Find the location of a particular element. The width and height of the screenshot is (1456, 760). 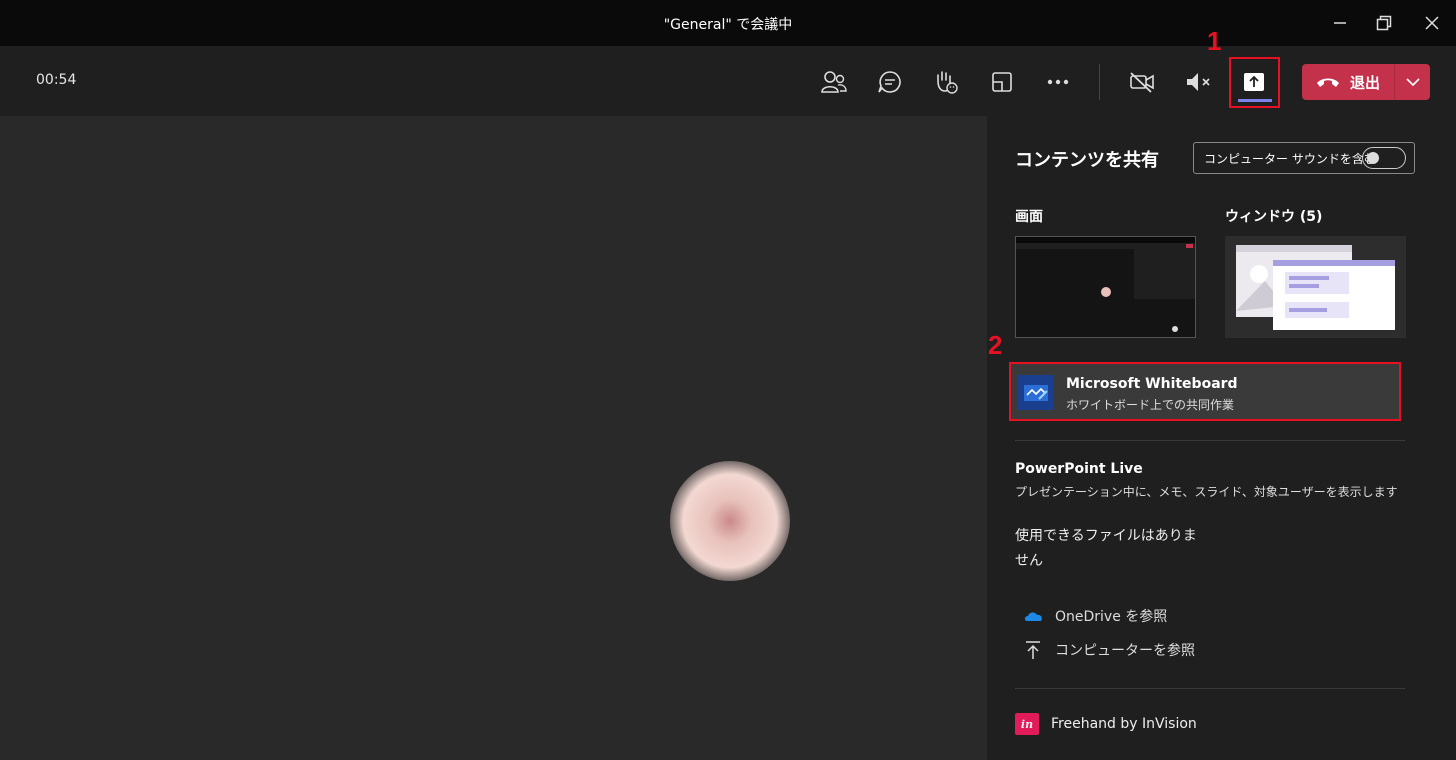

freehand-label: Freehand by InVision is located at coordinates (1124, 724).